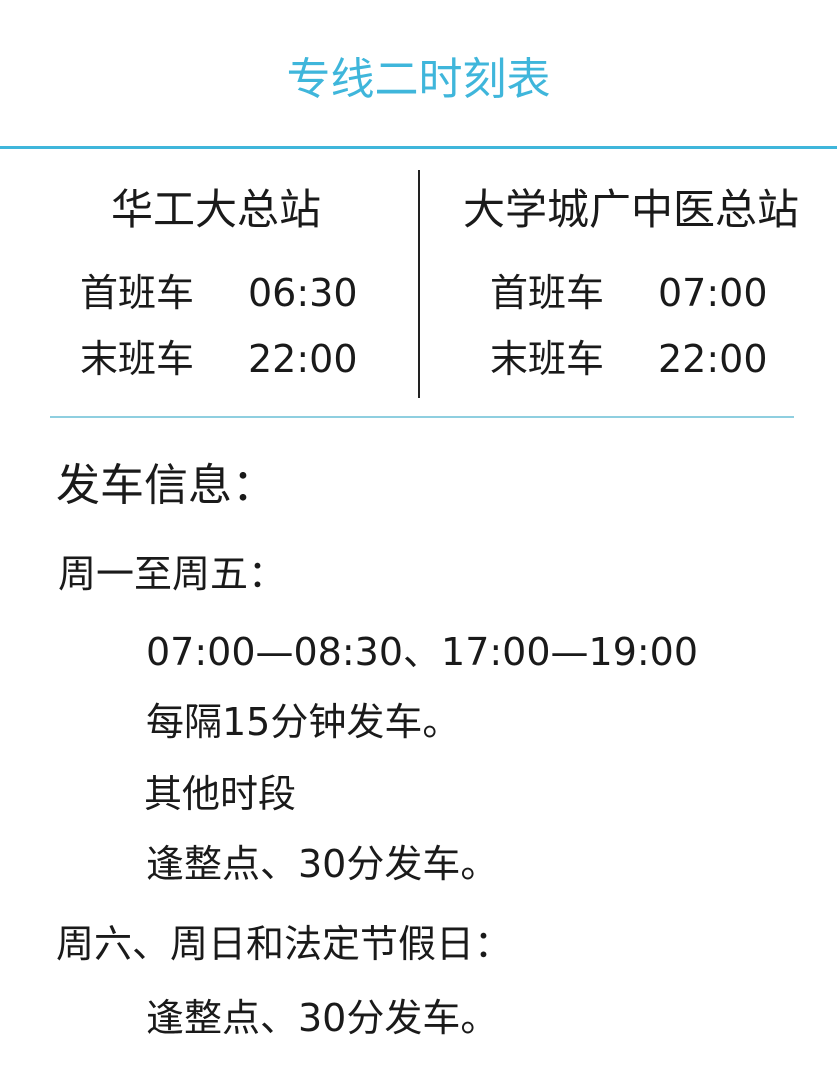  What do you see at coordinates (234, 285) in the screenshot?
I see `station-panel-huagong: 华工大总站 首班车 06:30 末班车 22:00` at bounding box center [234, 285].